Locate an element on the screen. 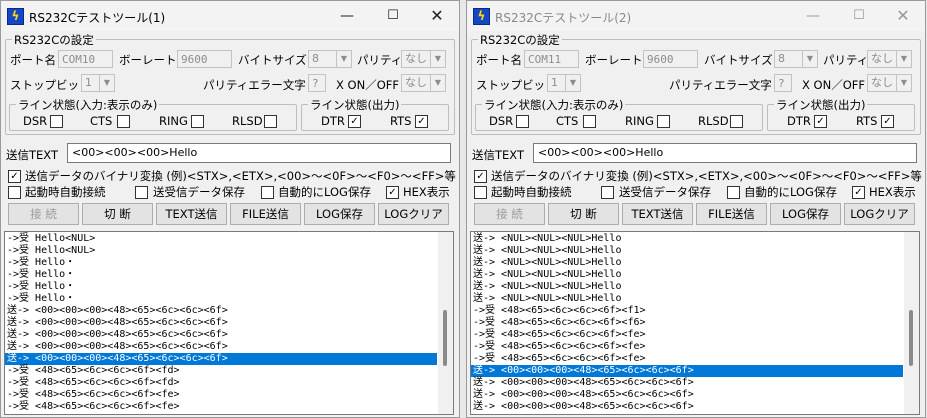  title-bar: ϟ RS232Cテストツール(2) — ☐ ✕ is located at coordinates (696, 16).